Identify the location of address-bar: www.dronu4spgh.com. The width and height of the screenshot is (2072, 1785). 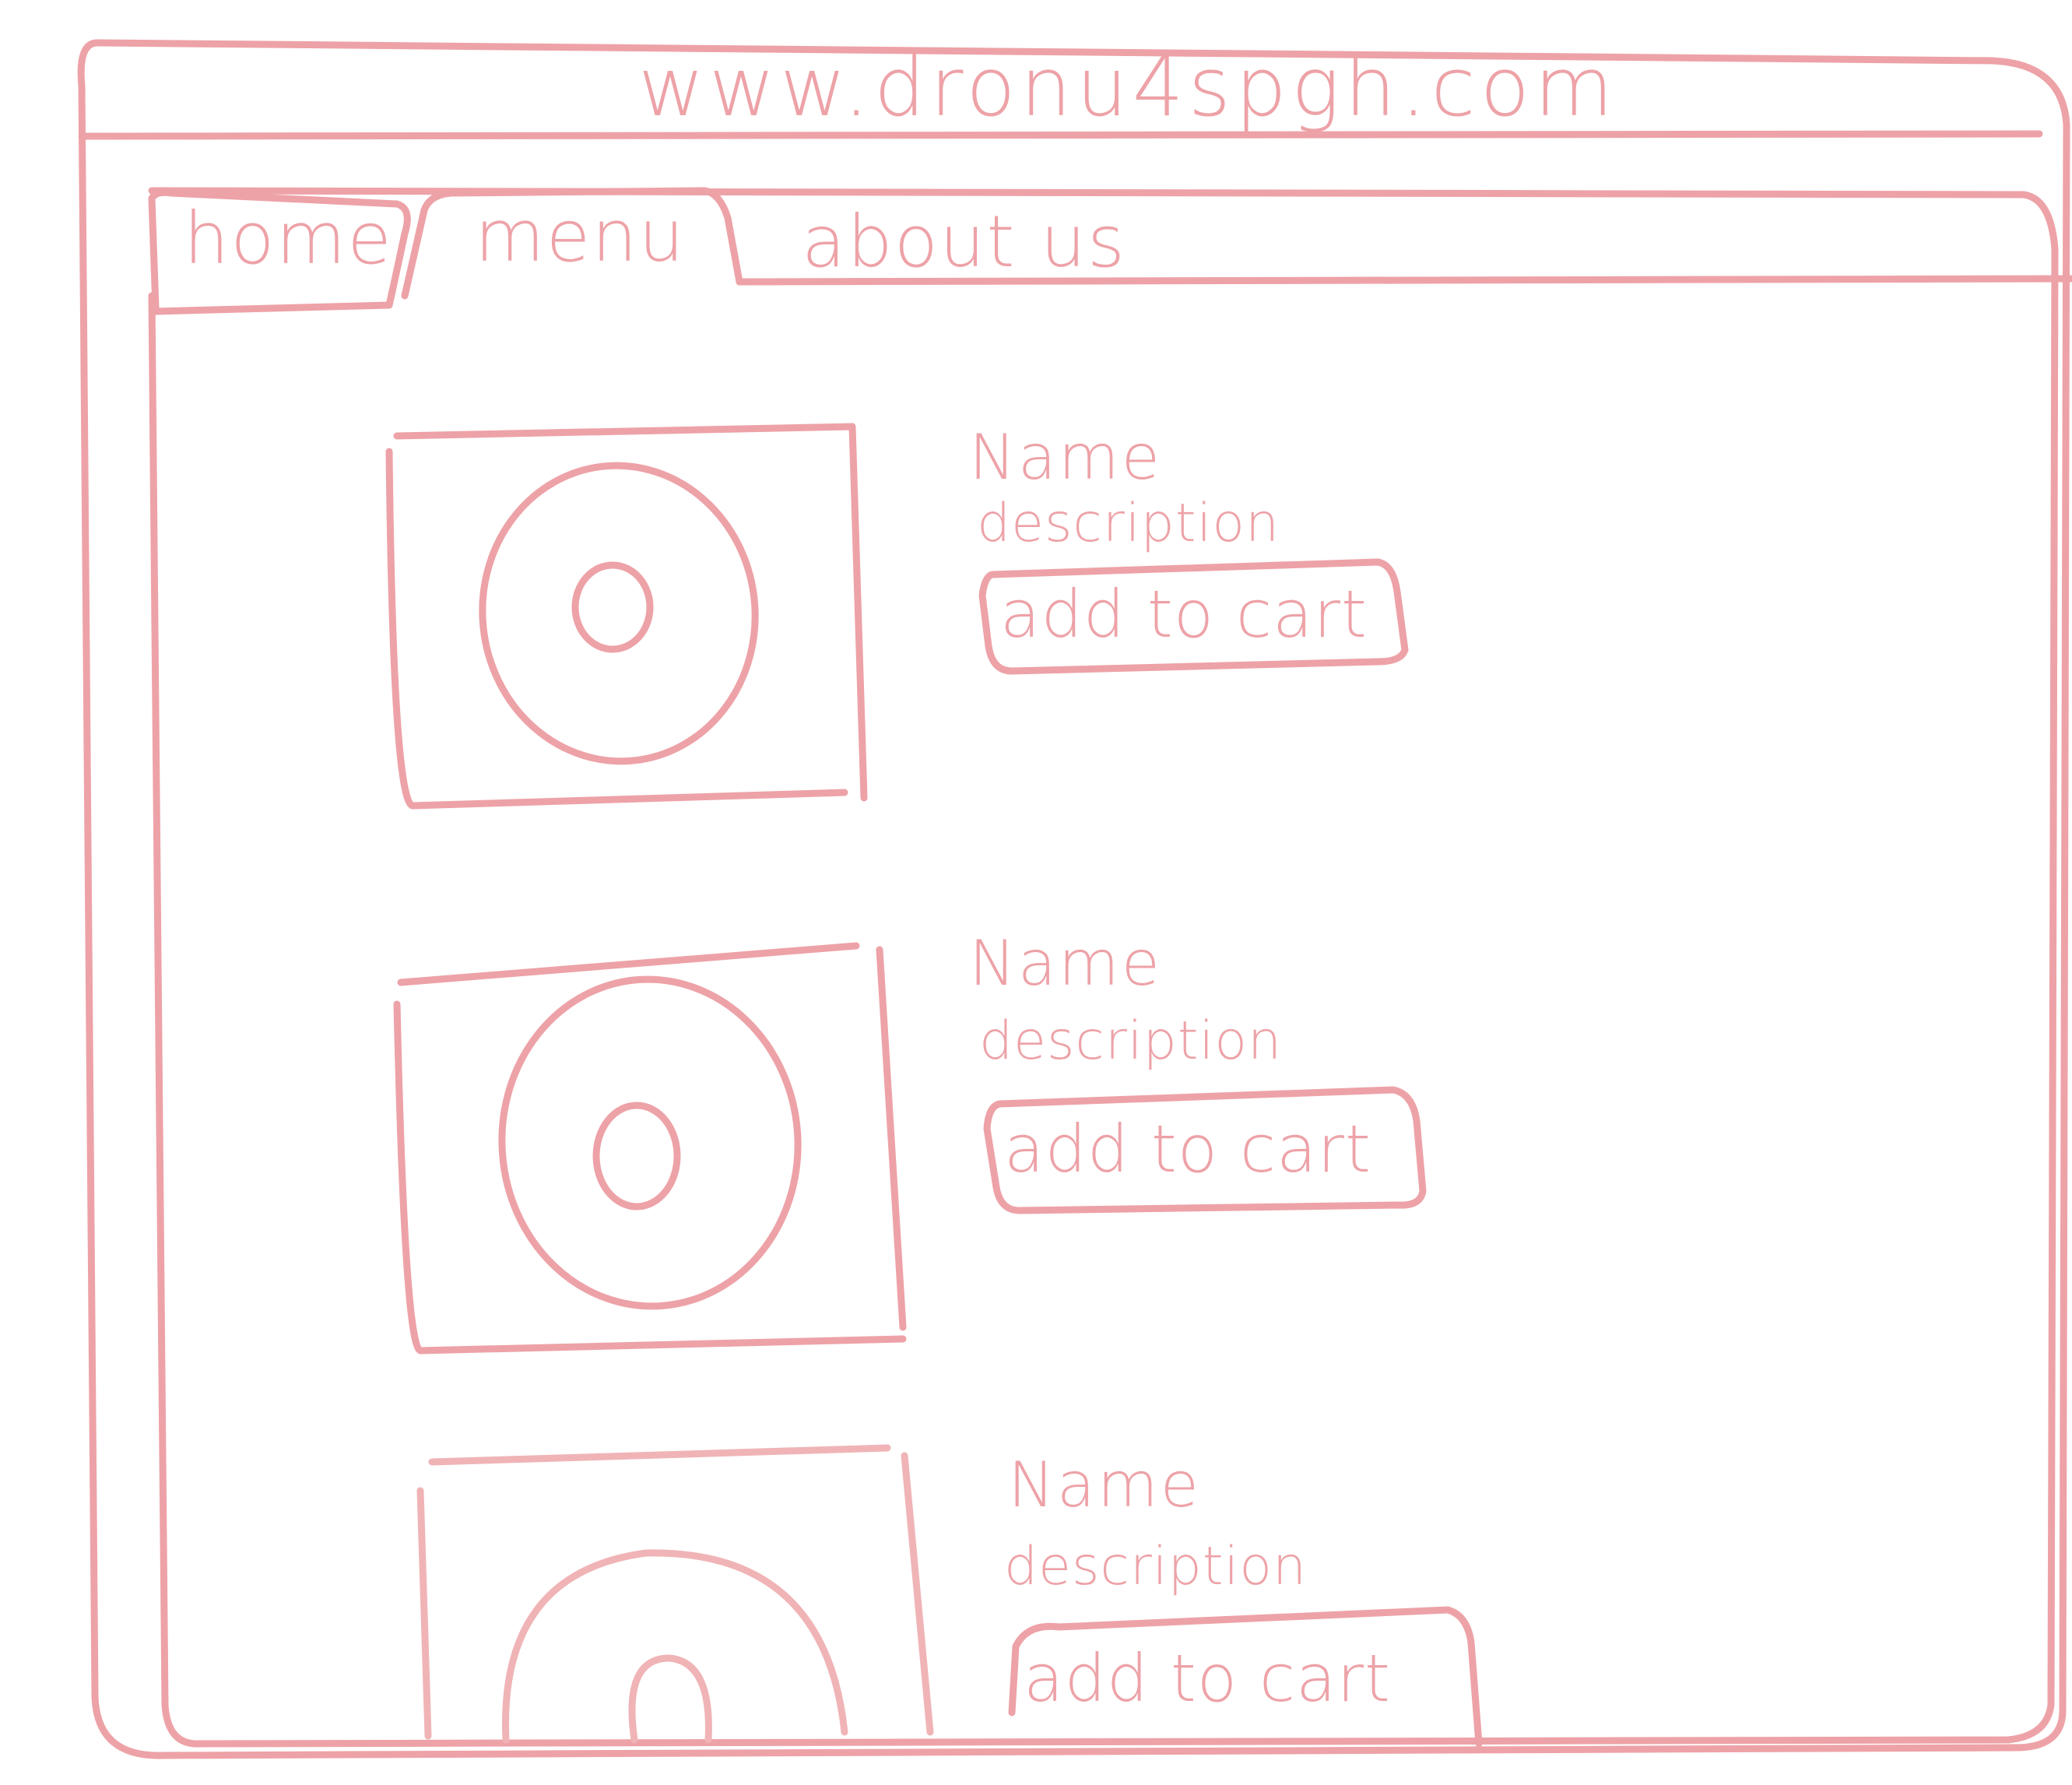
(1128, 87).